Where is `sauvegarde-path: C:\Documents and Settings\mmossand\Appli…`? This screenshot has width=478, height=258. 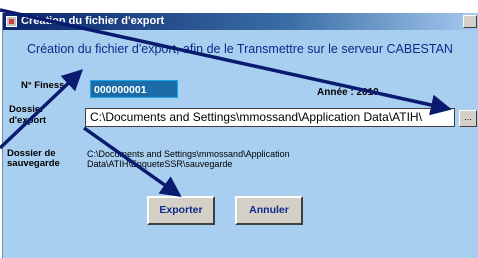 sauvegarde-path: C:\Documents and Settings\mmossand\Appli… is located at coordinates (188, 159).